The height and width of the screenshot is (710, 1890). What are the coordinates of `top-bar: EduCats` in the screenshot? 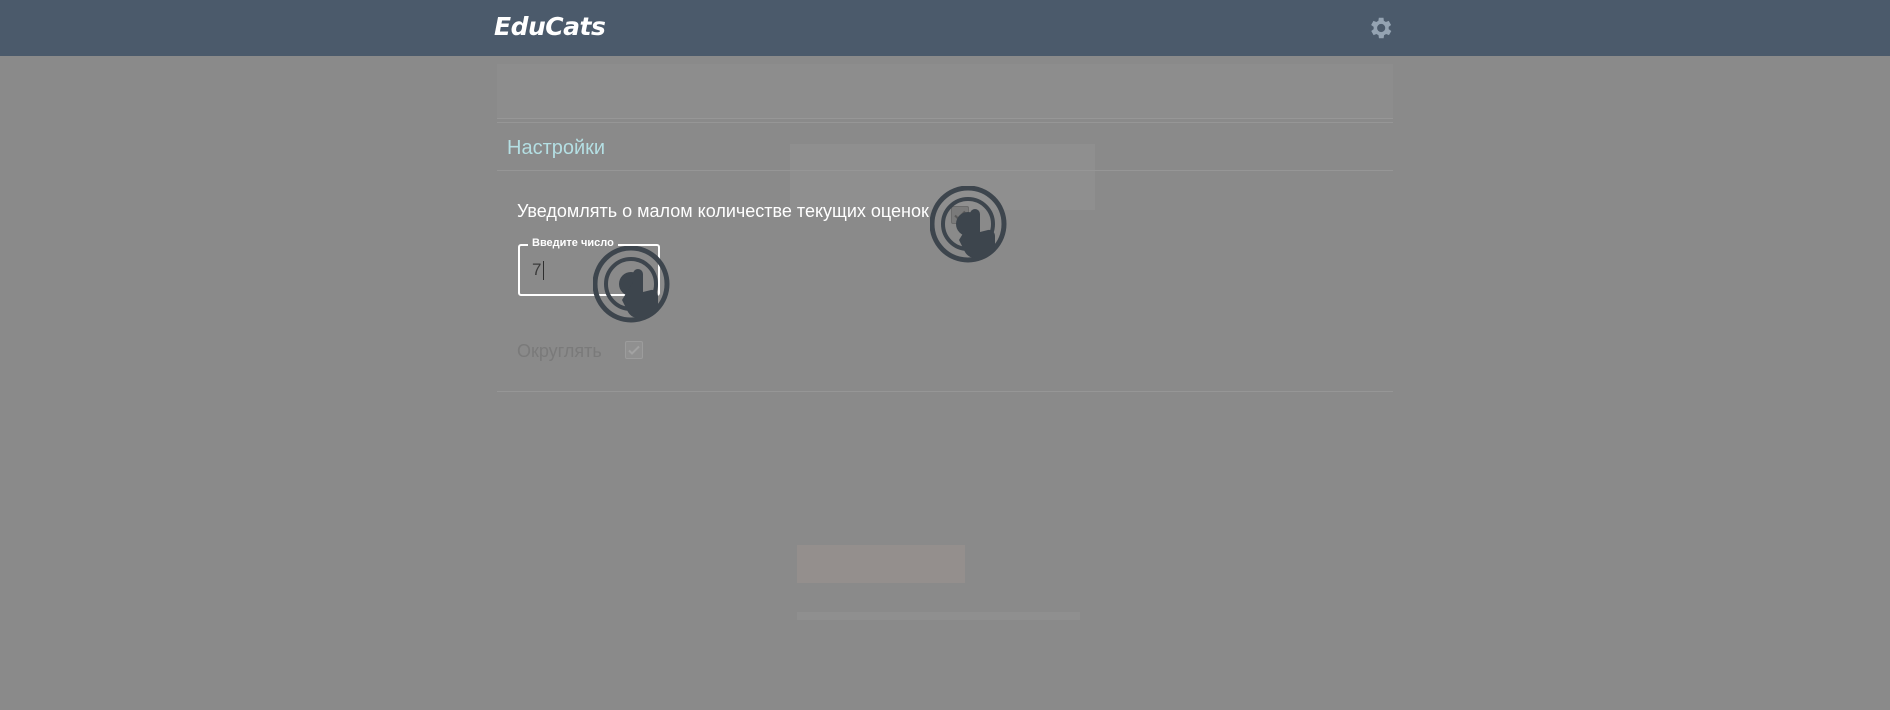 It's located at (945, 28).